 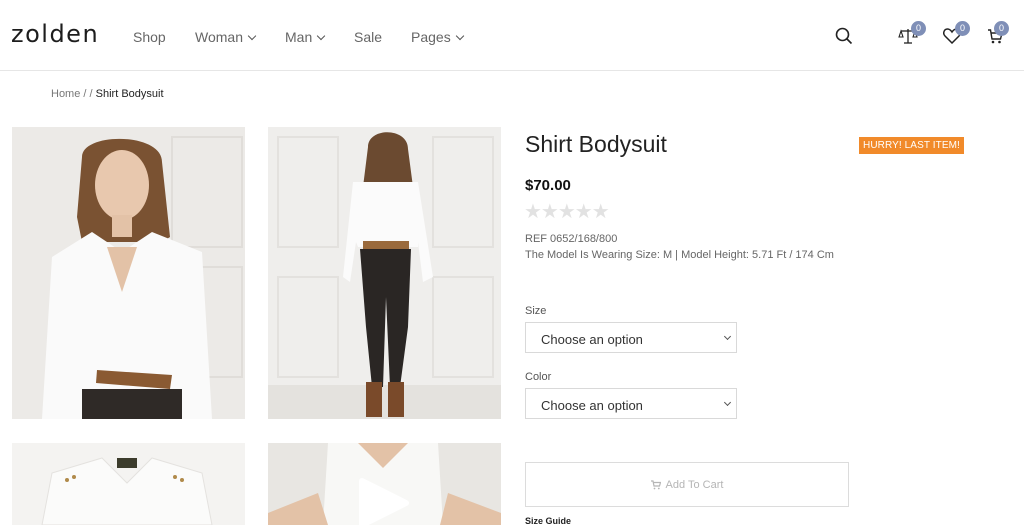 What do you see at coordinates (571, 239) in the screenshot?
I see `product-ref: REF 0652/168/800` at bounding box center [571, 239].